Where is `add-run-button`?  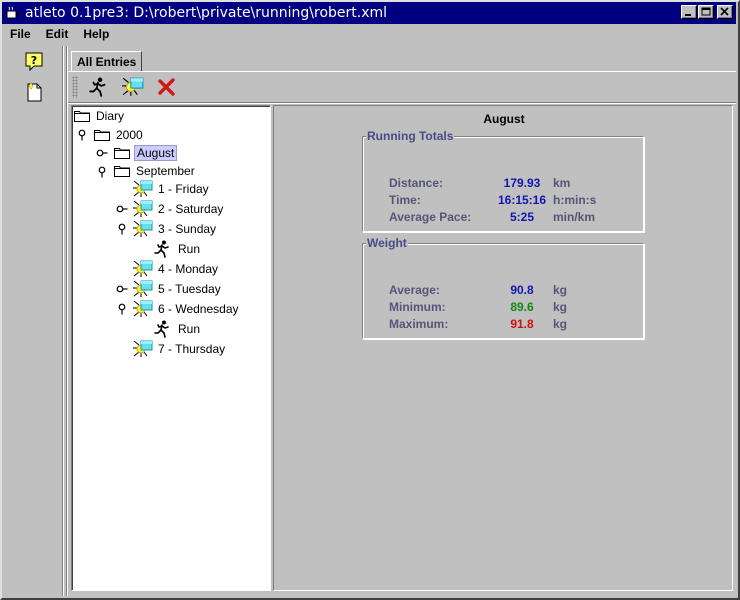
add-run-button is located at coordinates (99, 87).